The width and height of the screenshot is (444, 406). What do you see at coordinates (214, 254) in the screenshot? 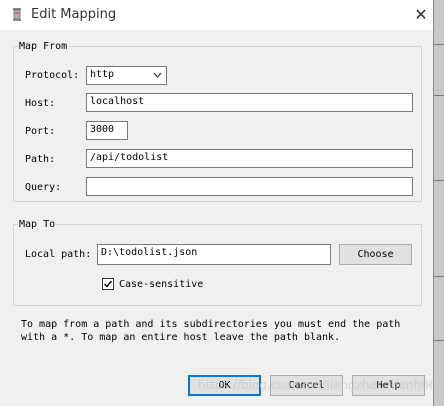
I see `local-path-input: D:\todolist.json` at bounding box center [214, 254].